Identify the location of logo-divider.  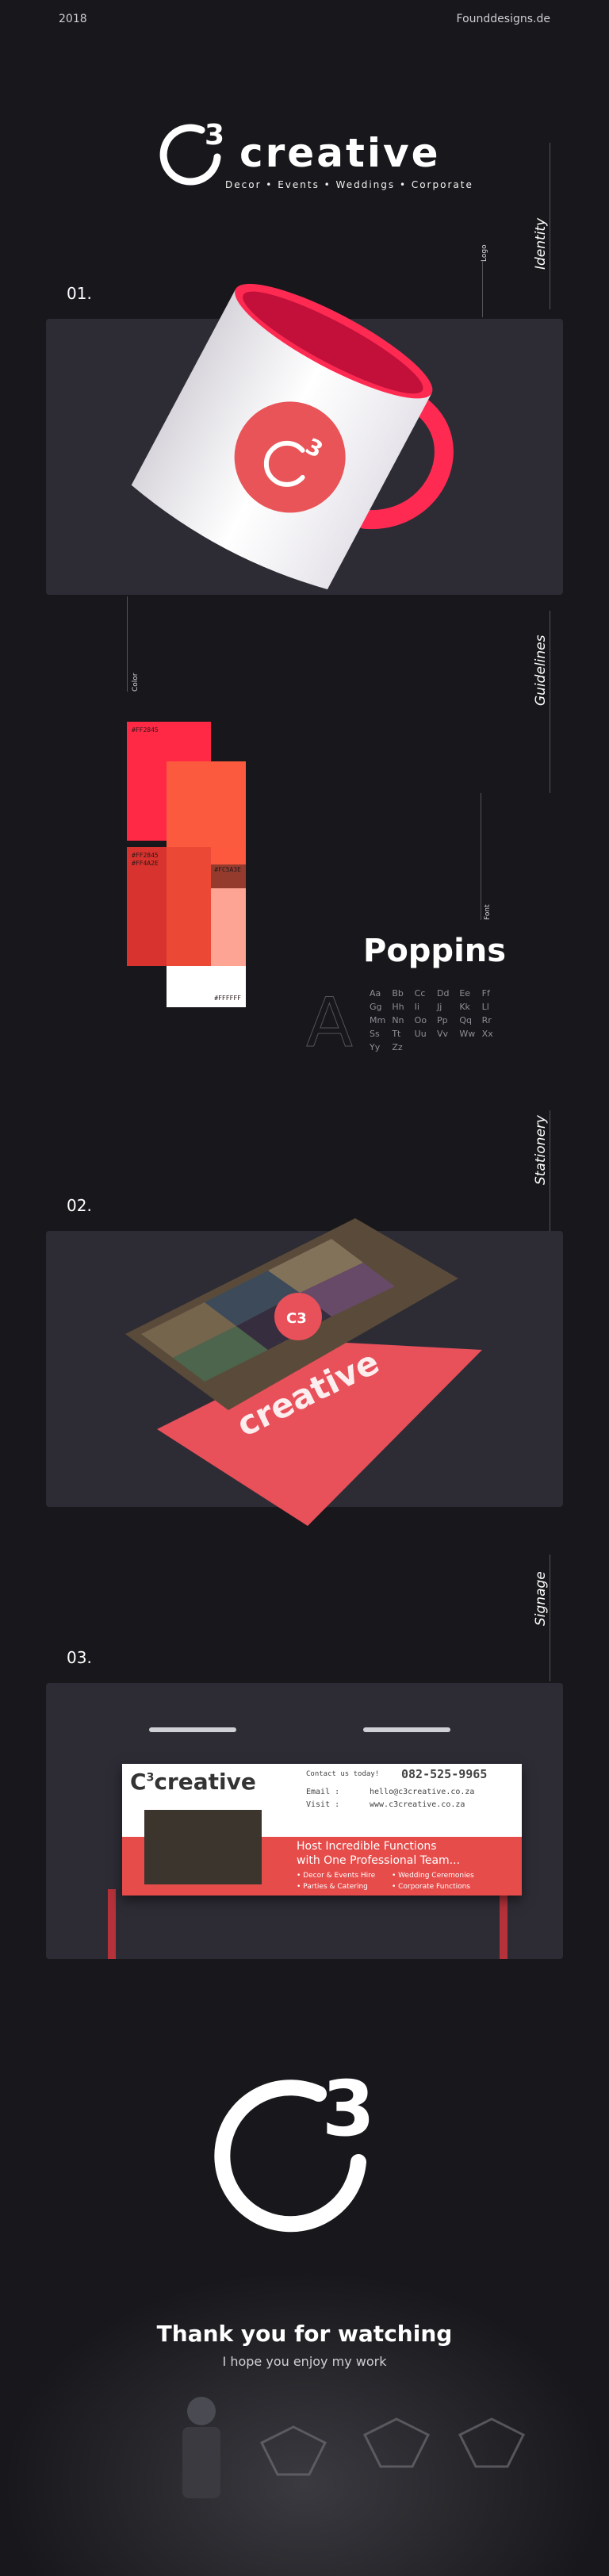
(482, 290).